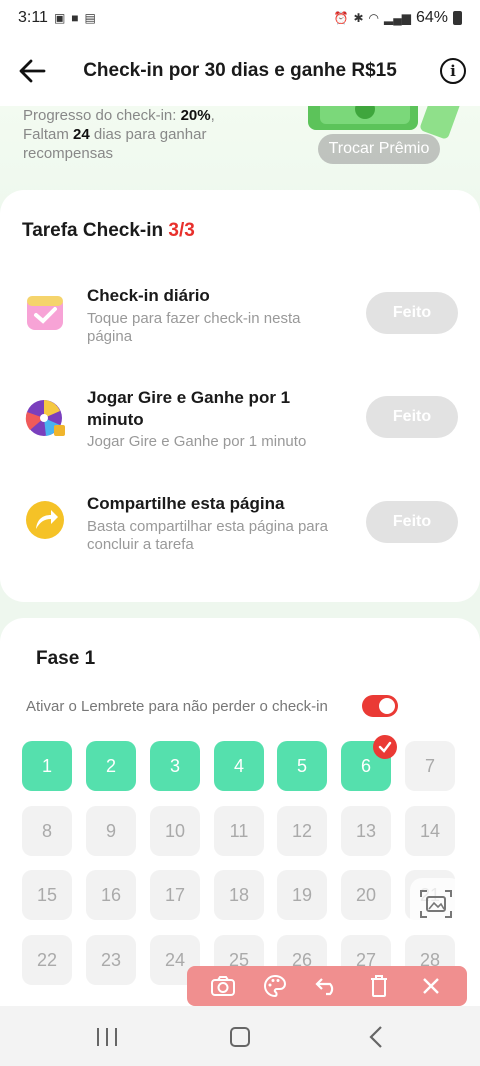 Image resolution: width=480 pixels, height=1066 pixels. What do you see at coordinates (302, 766) in the screenshot?
I see `day-cell: 5` at bounding box center [302, 766].